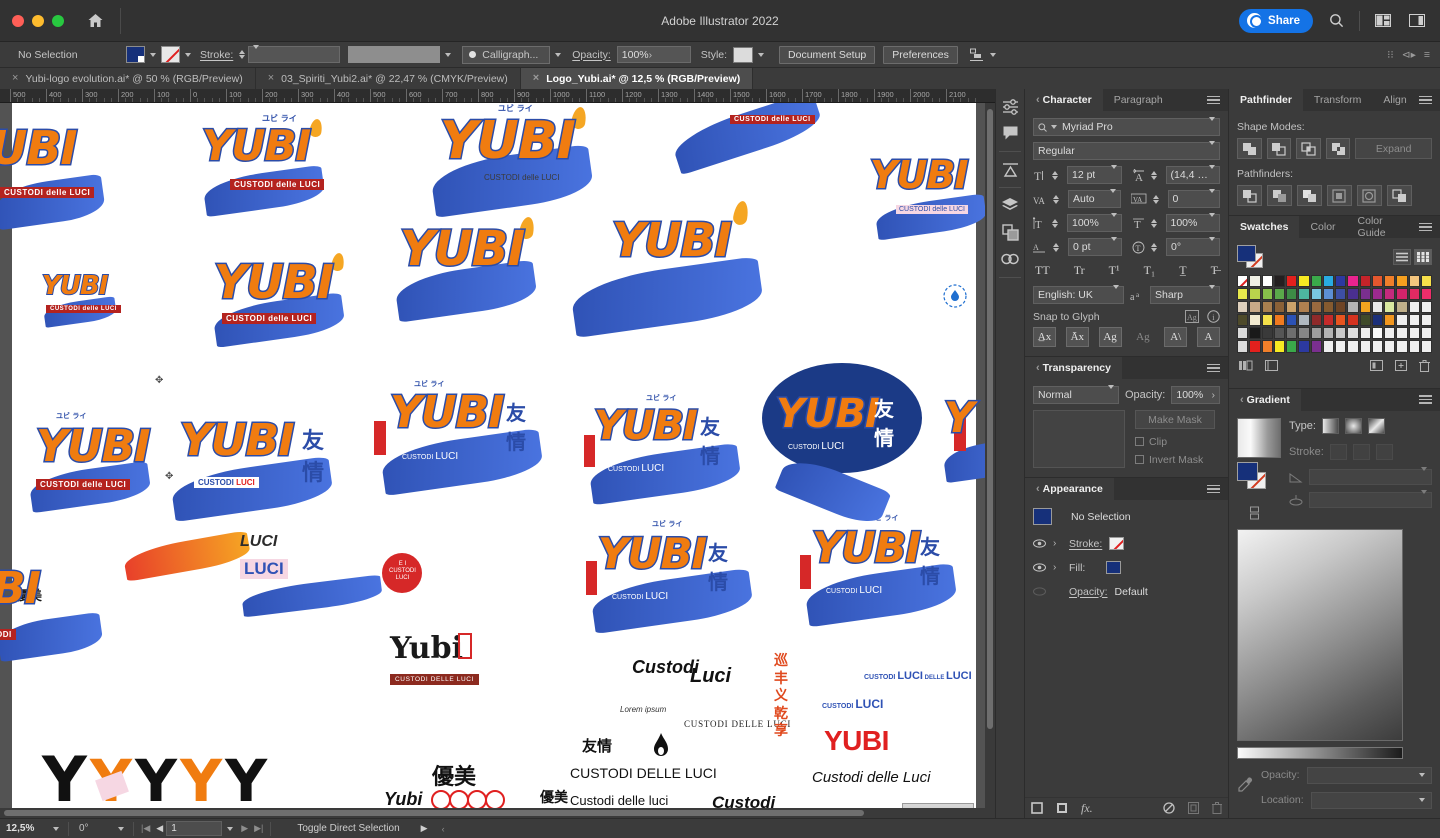 The image size is (1440, 838). I want to click on transparency-panel-menu-icon, so click(1217, 368).